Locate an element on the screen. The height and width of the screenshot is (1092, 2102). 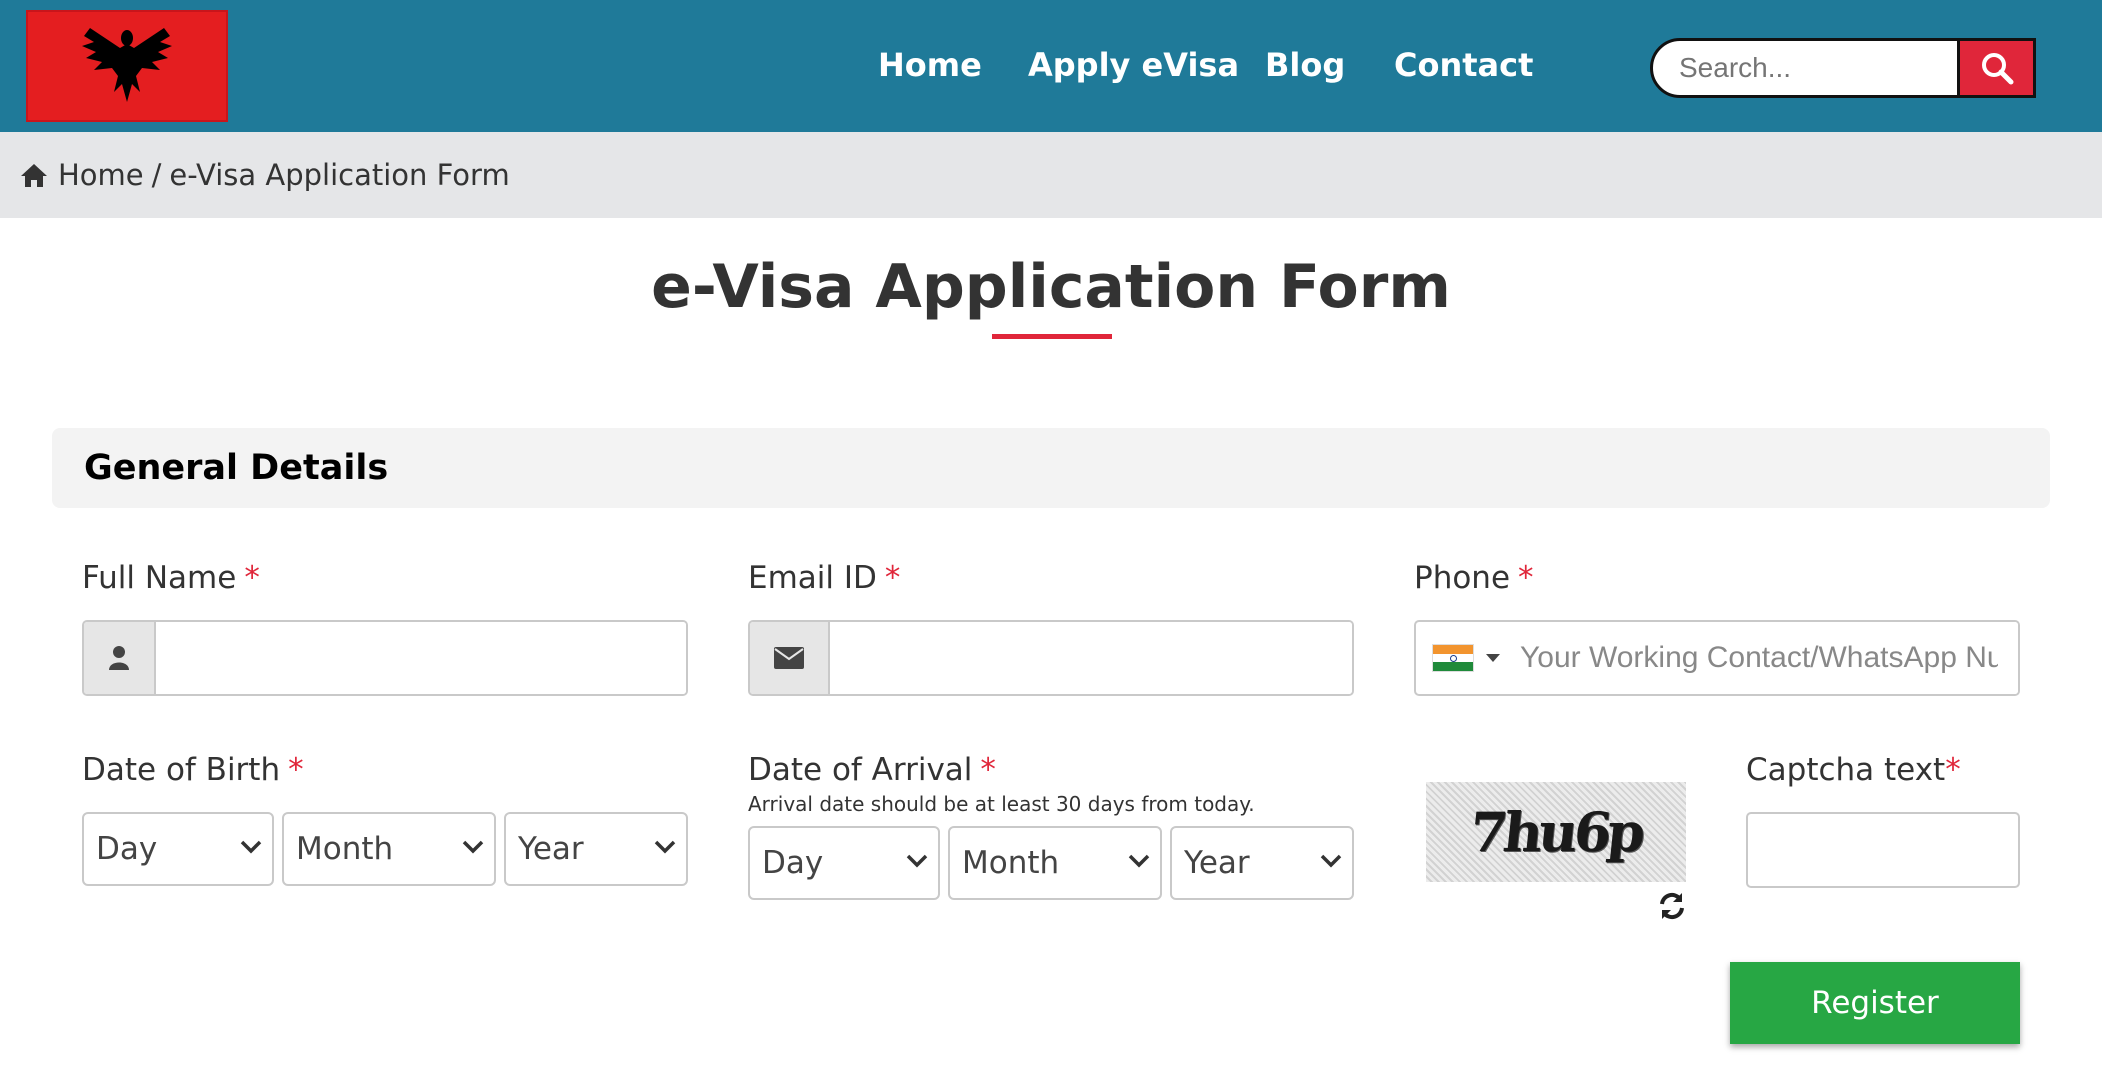
email-input is located at coordinates (1091, 658).